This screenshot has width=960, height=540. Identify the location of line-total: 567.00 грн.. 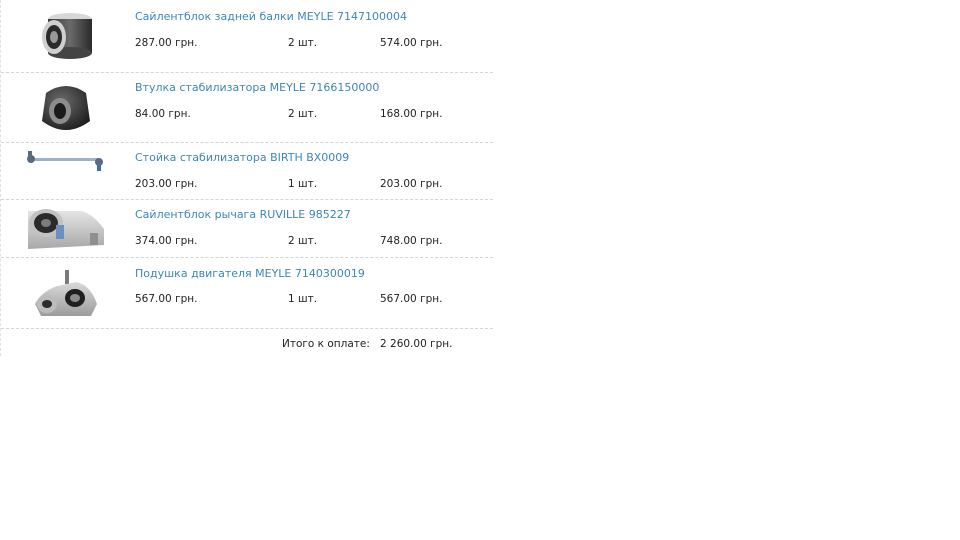
(411, 299).